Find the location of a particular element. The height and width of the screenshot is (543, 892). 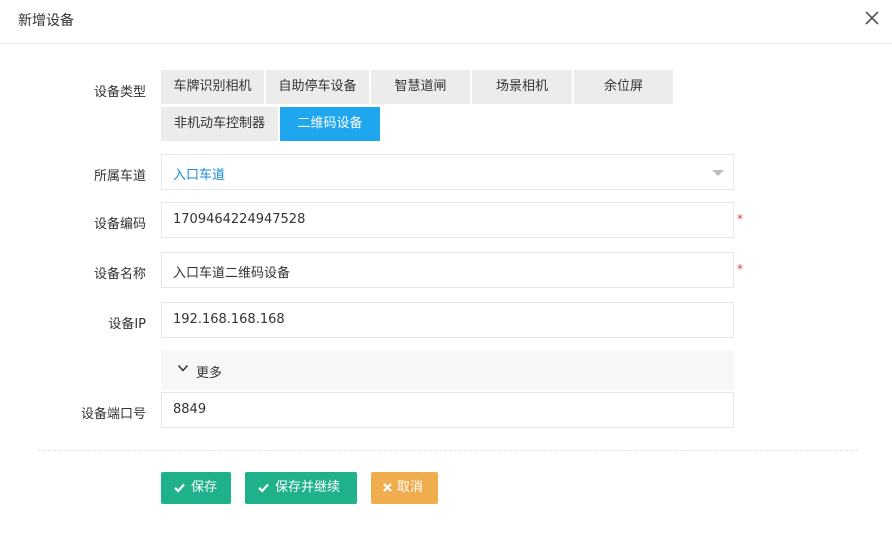

dropdown-caret-icon is located at coordinates (718, 173).